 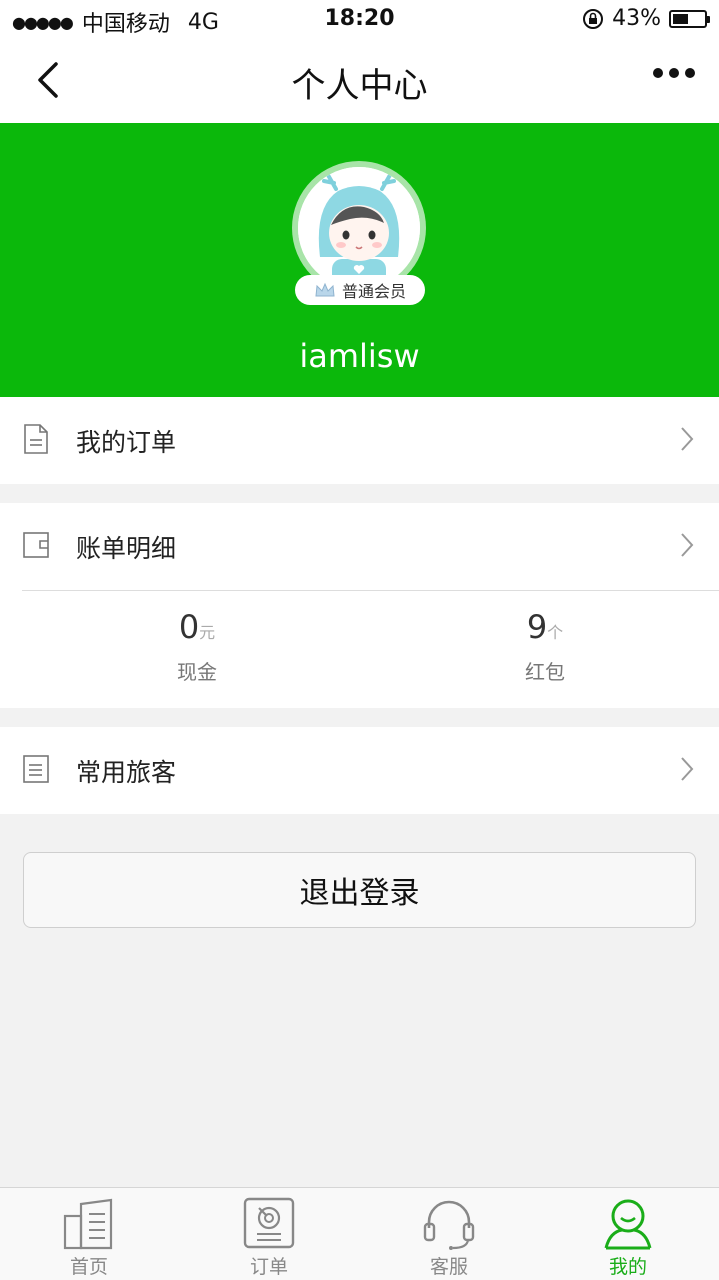 I want to click on redpacket-stat: 9个 红包, so click(x=545, y=646).